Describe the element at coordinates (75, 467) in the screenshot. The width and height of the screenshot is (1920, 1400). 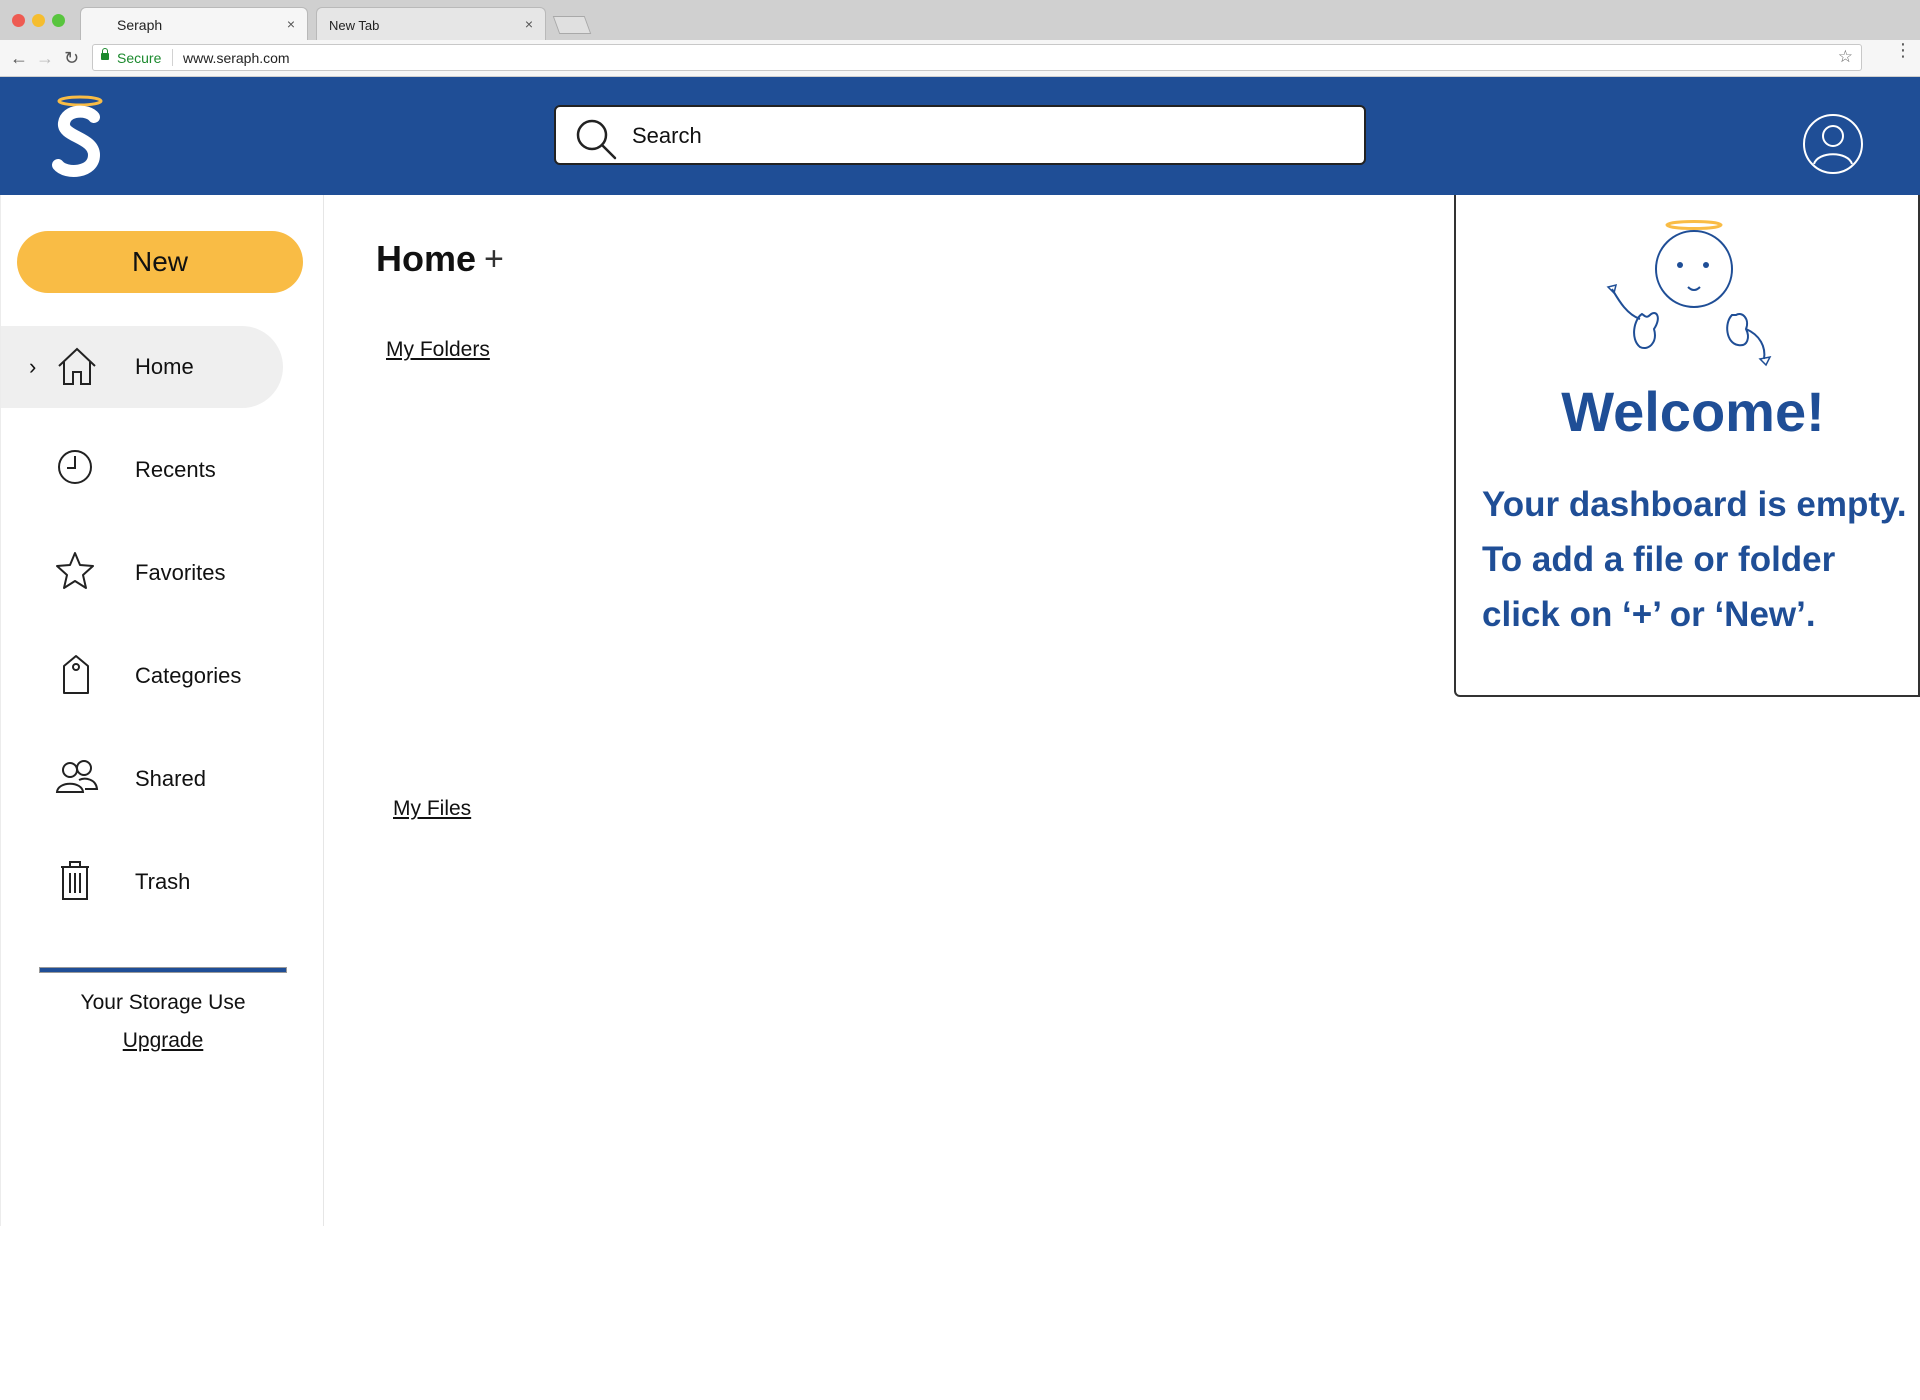
I see `clock-icon` at that location.